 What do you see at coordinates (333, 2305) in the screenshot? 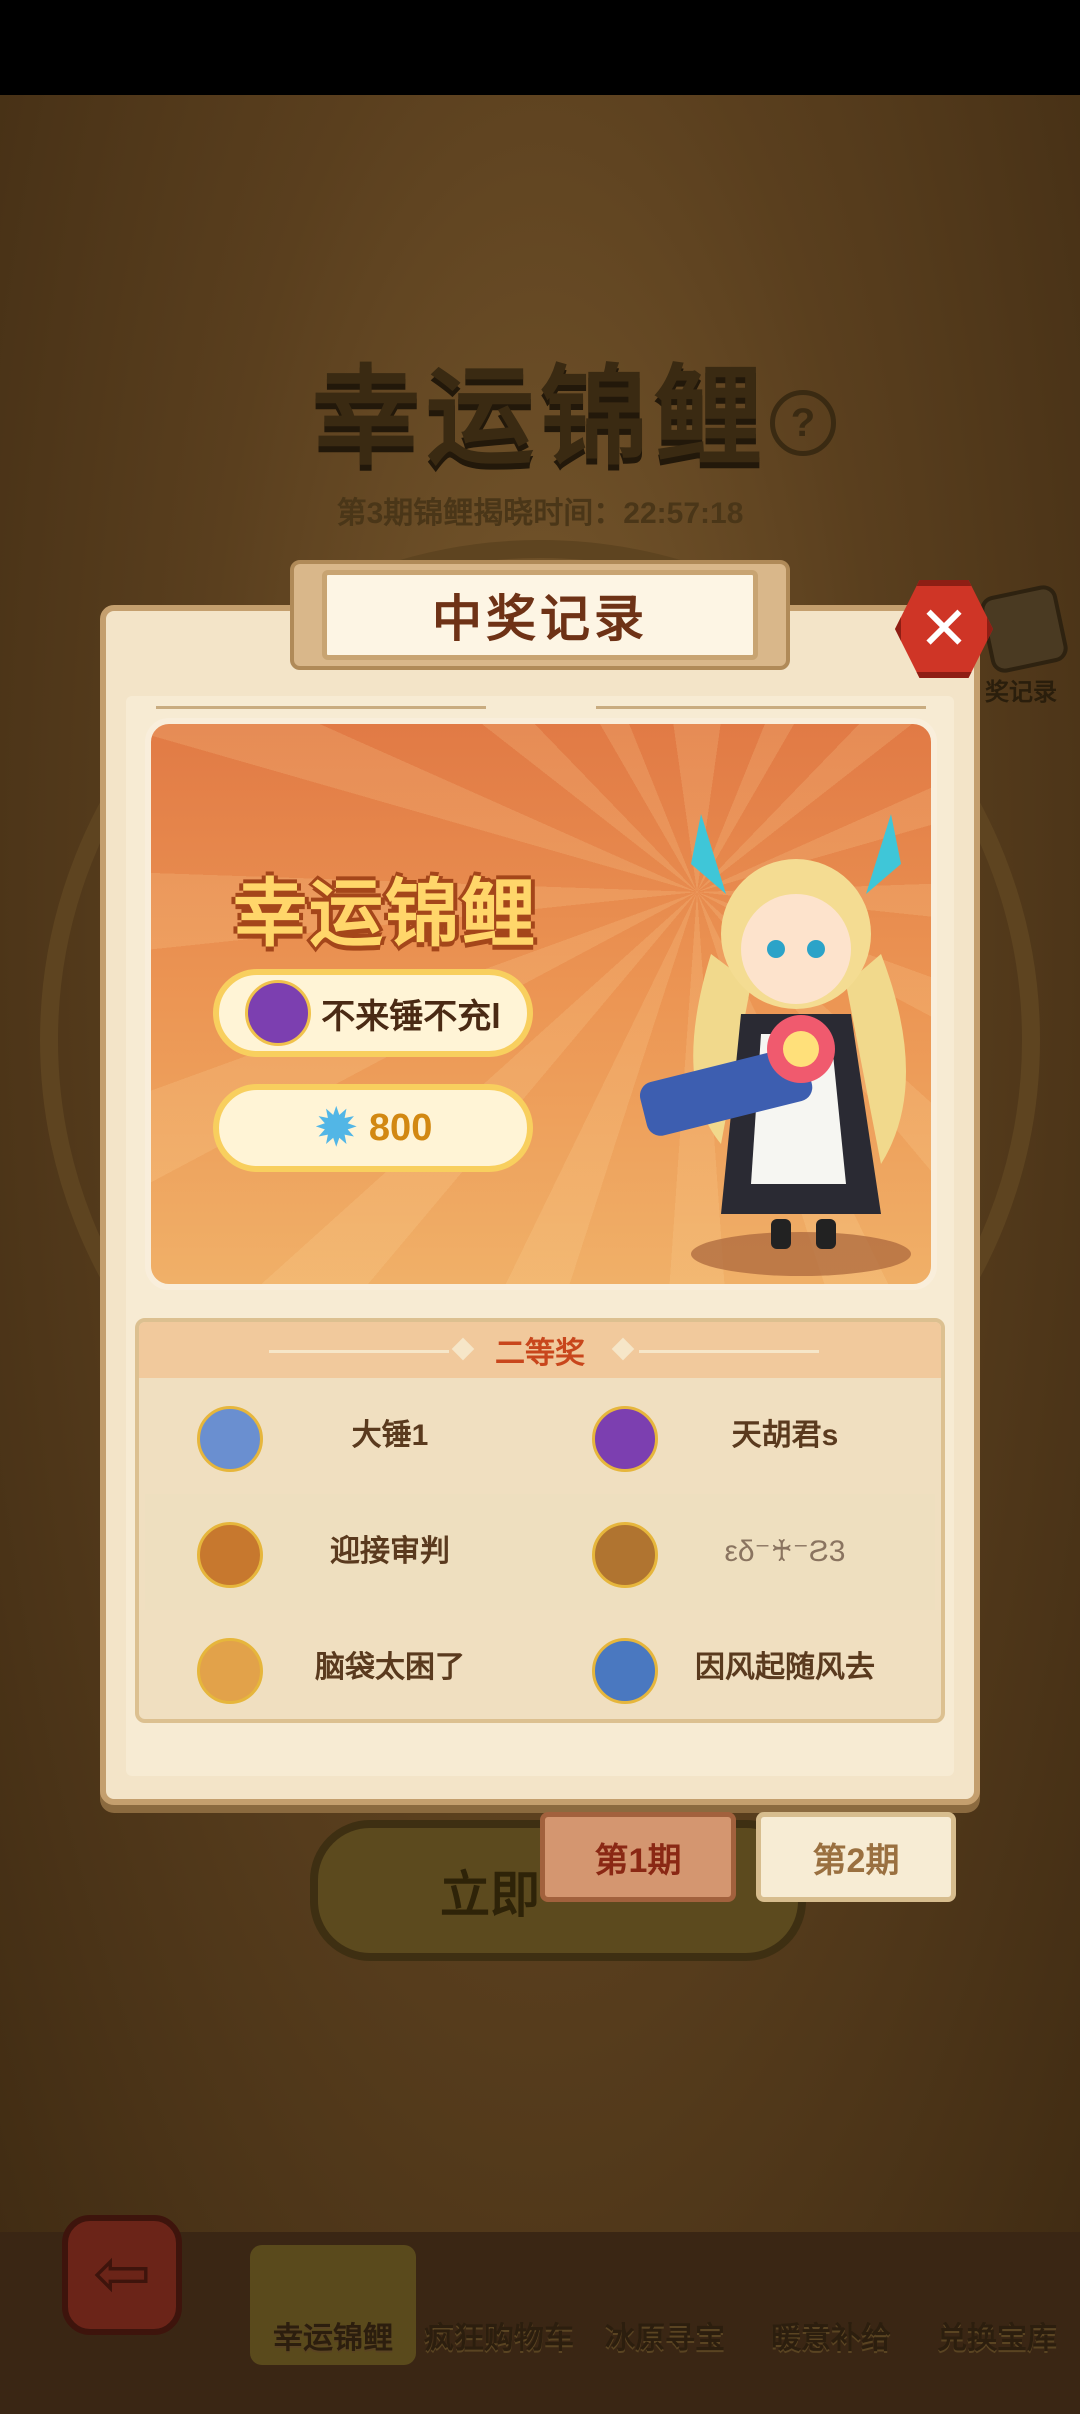
I see `tab-lucky-koi: 幸运锦鲤` at bounding box center [333, 2305].